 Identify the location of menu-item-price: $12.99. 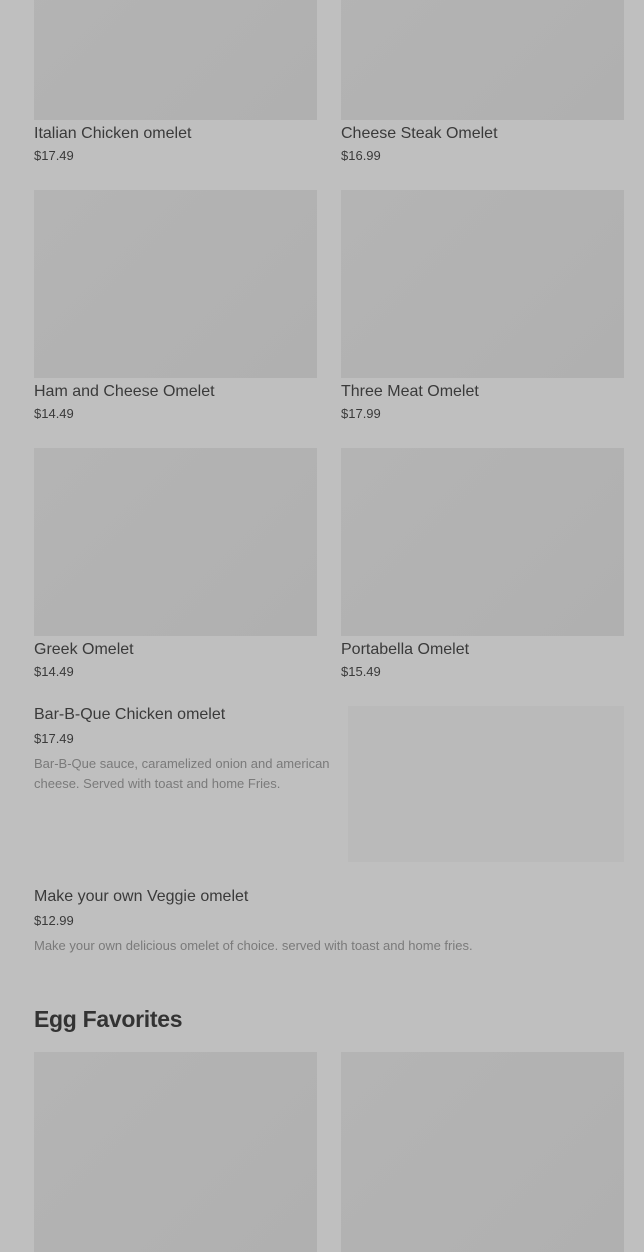
(54, 920).